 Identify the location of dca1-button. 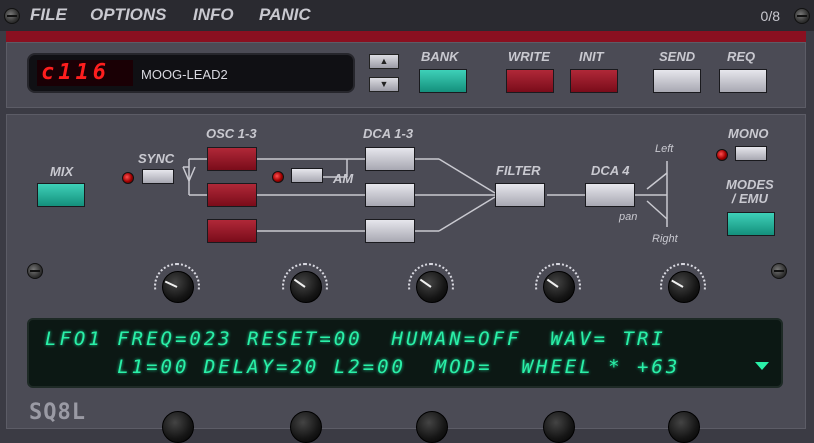
(390, 159).